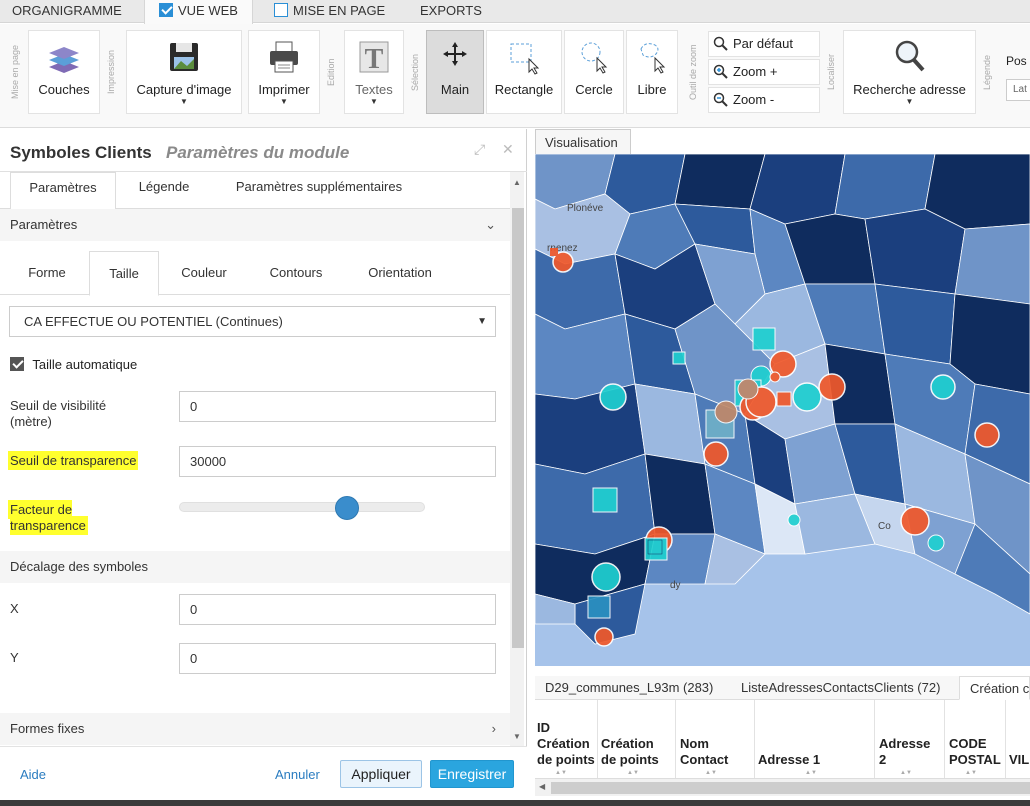  I want to click on rectangle-select-icon, so click(525, 59).